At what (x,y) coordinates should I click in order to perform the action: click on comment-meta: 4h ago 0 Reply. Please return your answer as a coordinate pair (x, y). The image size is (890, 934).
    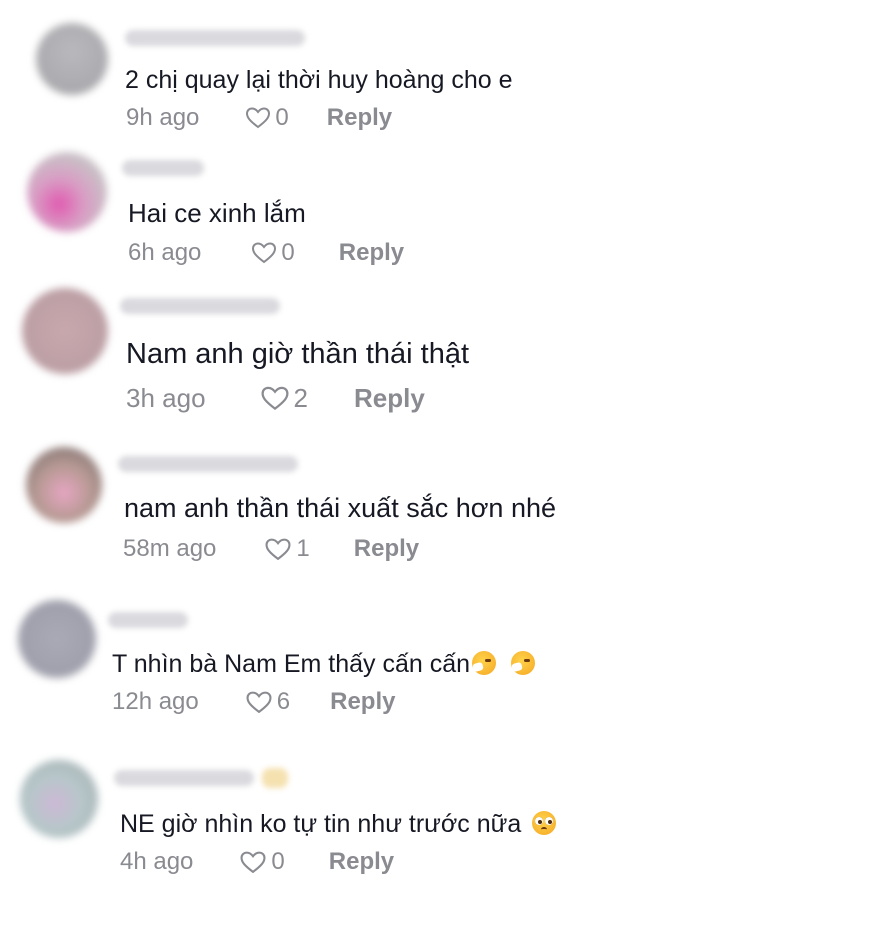
    Looking at the image, I should click on (257, 862).